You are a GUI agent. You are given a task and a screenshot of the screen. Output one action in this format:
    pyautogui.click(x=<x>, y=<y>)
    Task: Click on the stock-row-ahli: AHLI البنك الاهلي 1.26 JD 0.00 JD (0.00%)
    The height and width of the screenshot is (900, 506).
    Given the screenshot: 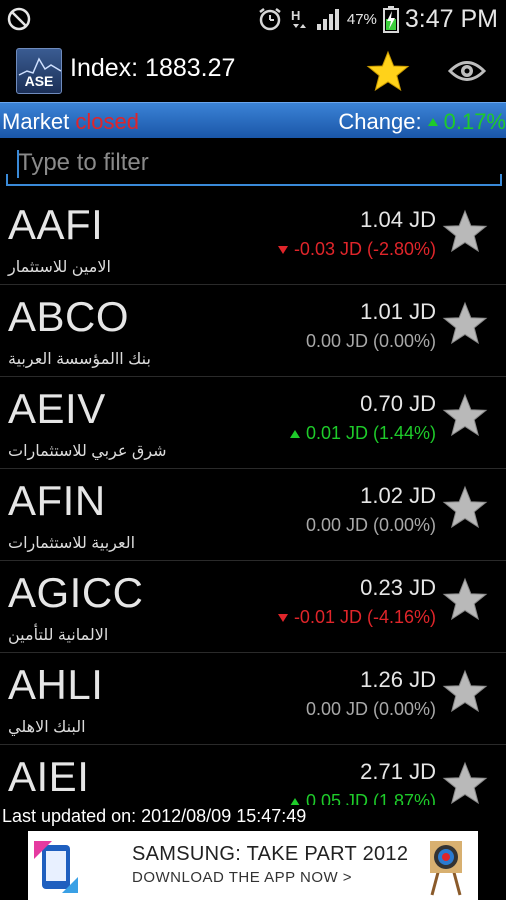 What is the action you would take?
    pyautogui.click(x=253, y=699)
    